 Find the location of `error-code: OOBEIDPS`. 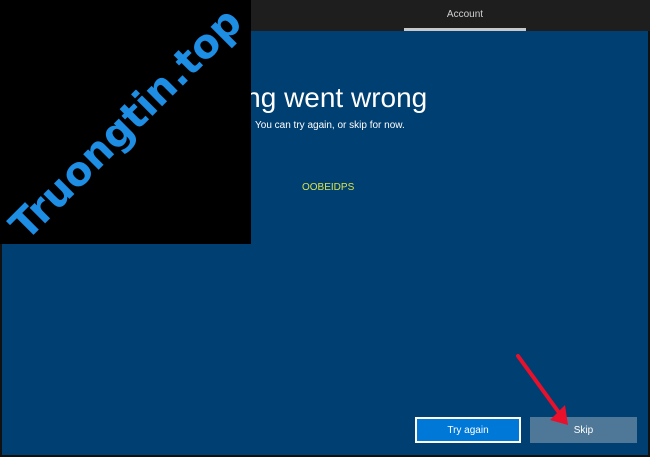

error-code: OOBEIDPS is located at coordinates (328, 187).